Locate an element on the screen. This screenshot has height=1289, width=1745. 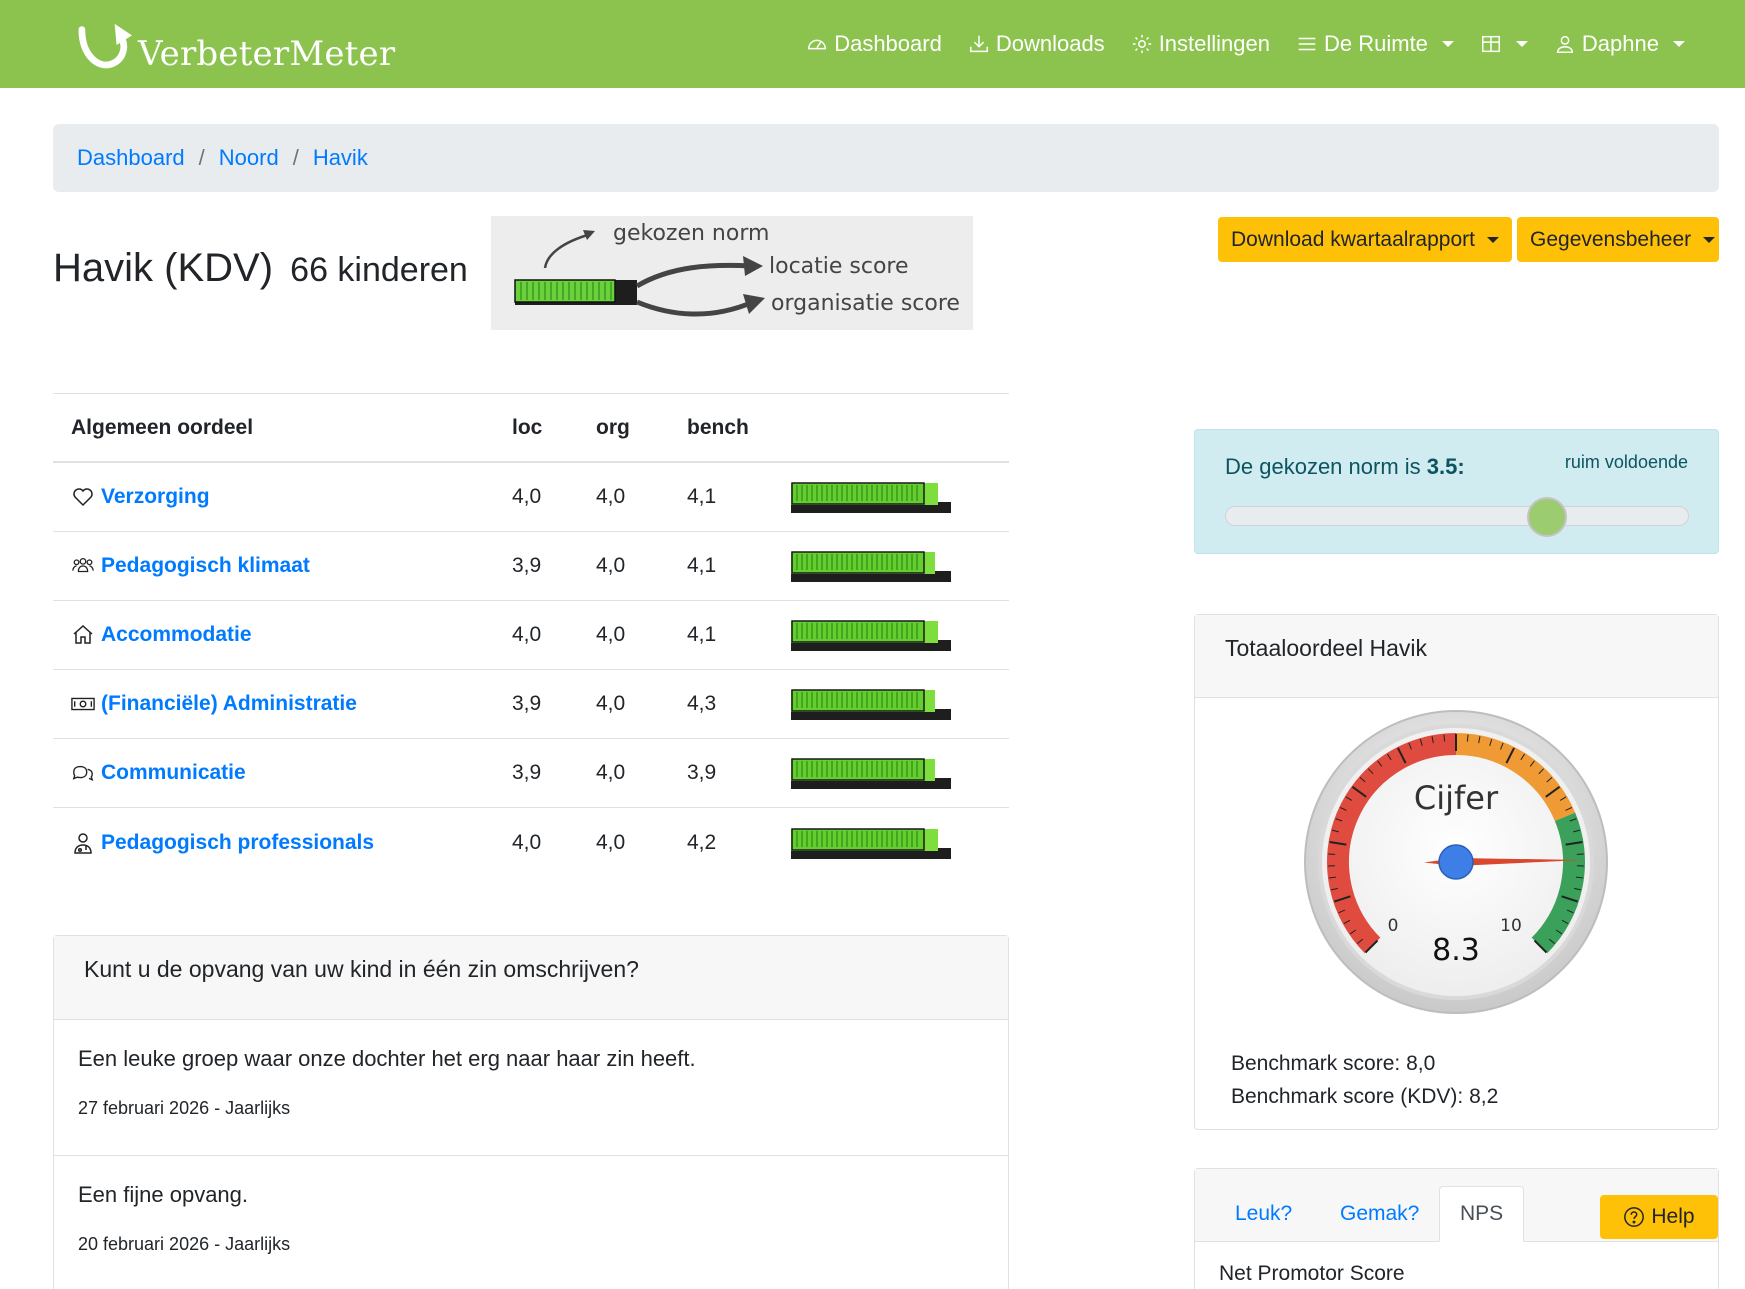
children-count: 66 kinderen is located at coordinates (379, 270).